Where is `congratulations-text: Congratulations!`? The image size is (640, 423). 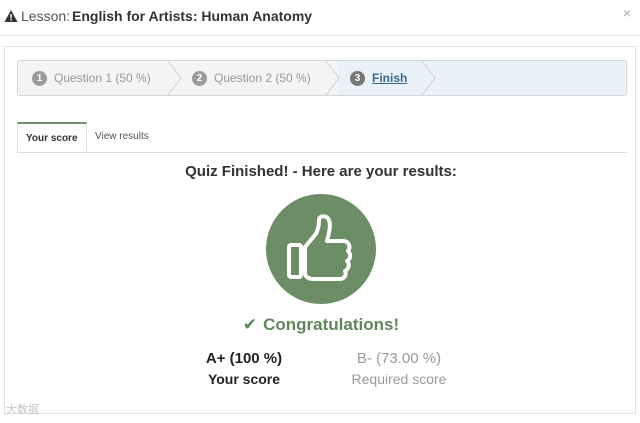 congratulations-text: Congratulations! is located at coordinates (331, 324).